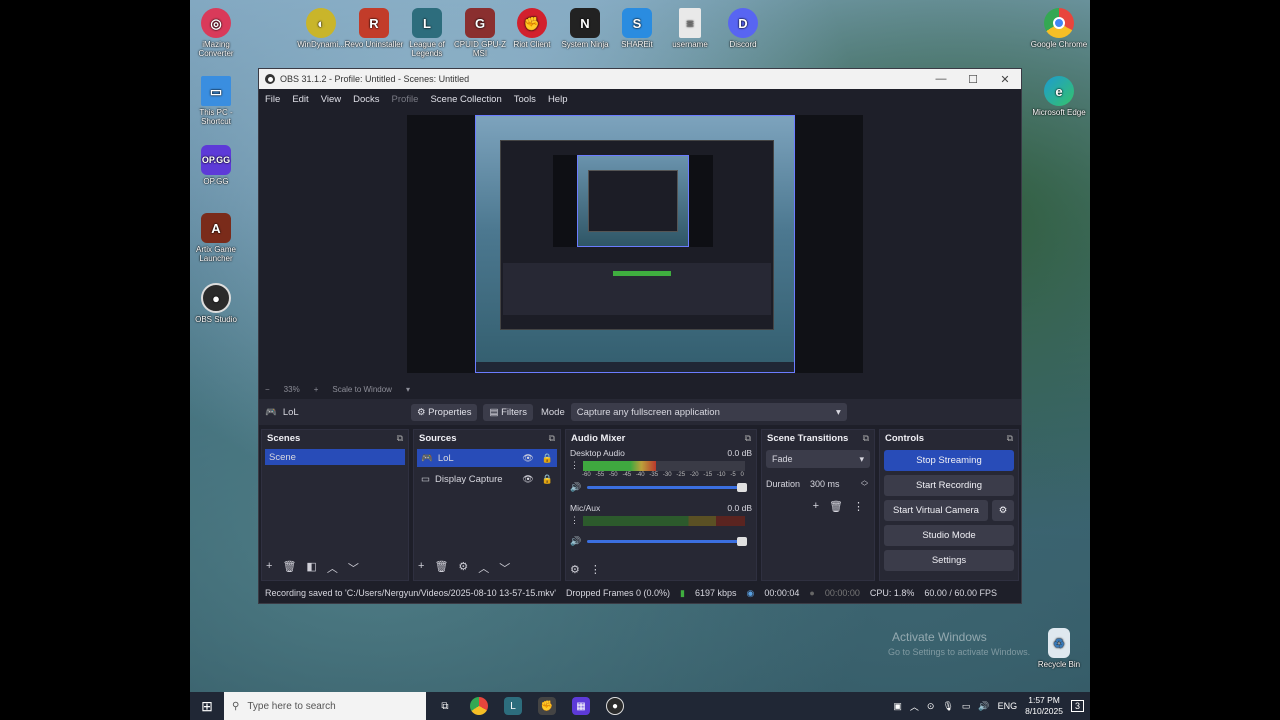 Image resolution: width=1280 pixels, height=720 pixels. Describe the element at coordinates (487, 479) in the screenshot. I see `source-item-display-capture: ▭ Display Capture 👁 🔒` at that location.